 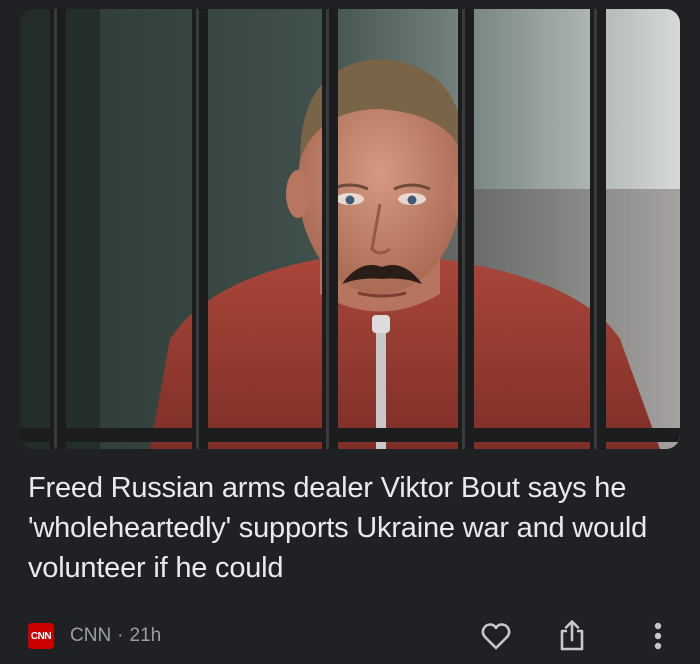 I want to click on article-meta: CNN CNN · 21h, so click(x=94, y=636).